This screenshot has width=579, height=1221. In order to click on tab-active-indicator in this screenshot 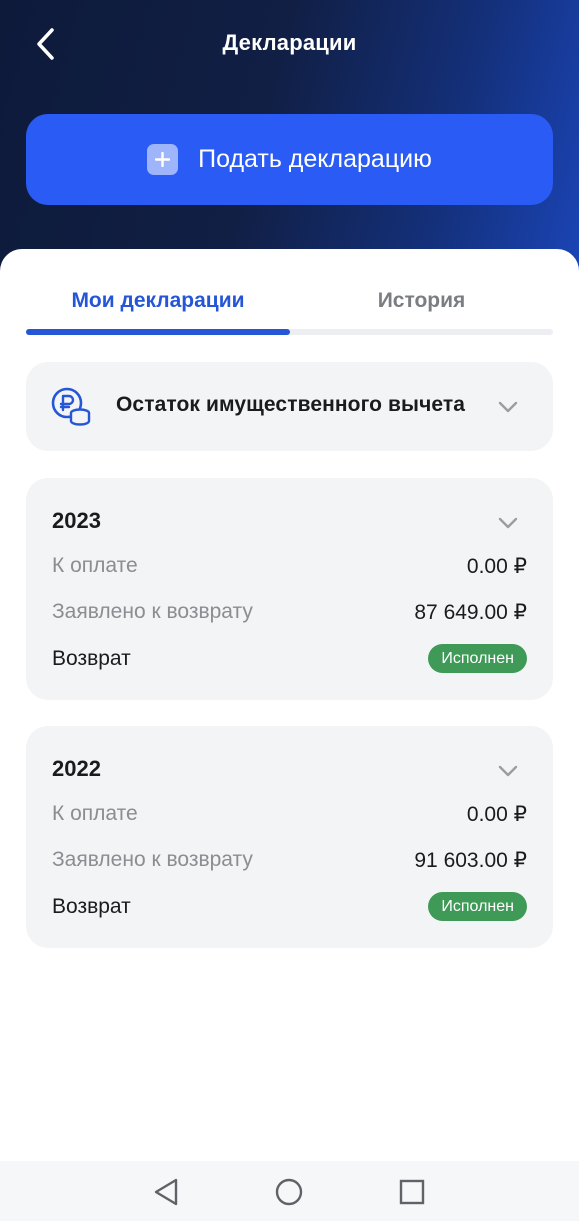, I will do `click(158, 332)`.